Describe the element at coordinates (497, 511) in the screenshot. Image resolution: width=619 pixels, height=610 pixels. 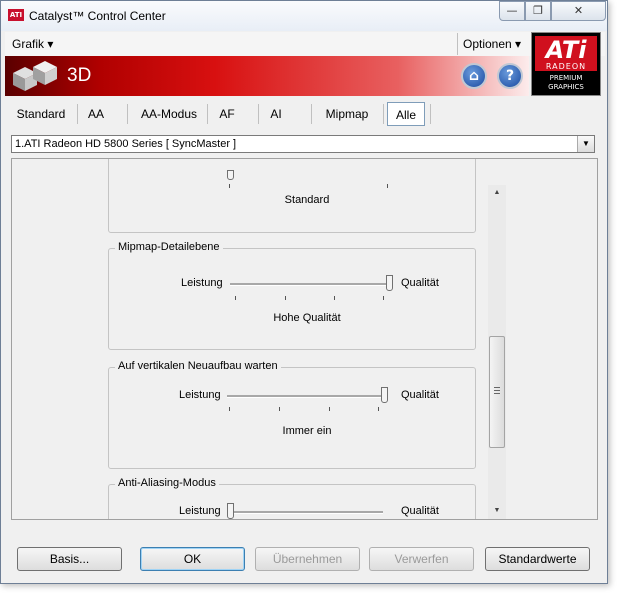
I see `scroll-down-icon: ▼` at that location.